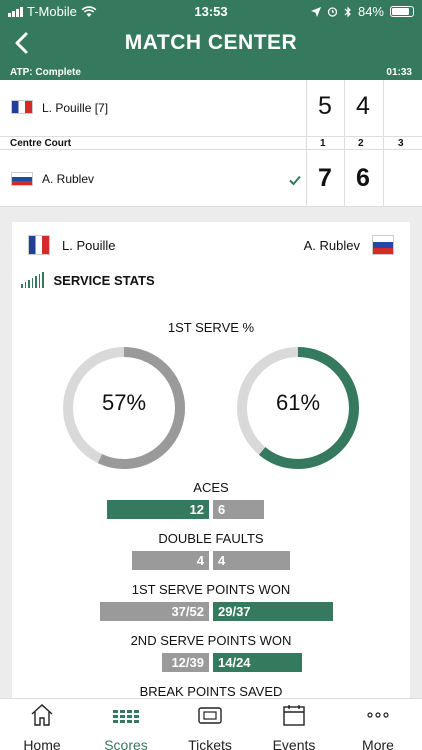  Describe the element at coordinates (325, 178) in the screenshot. I see `set-score: 7` at that location.